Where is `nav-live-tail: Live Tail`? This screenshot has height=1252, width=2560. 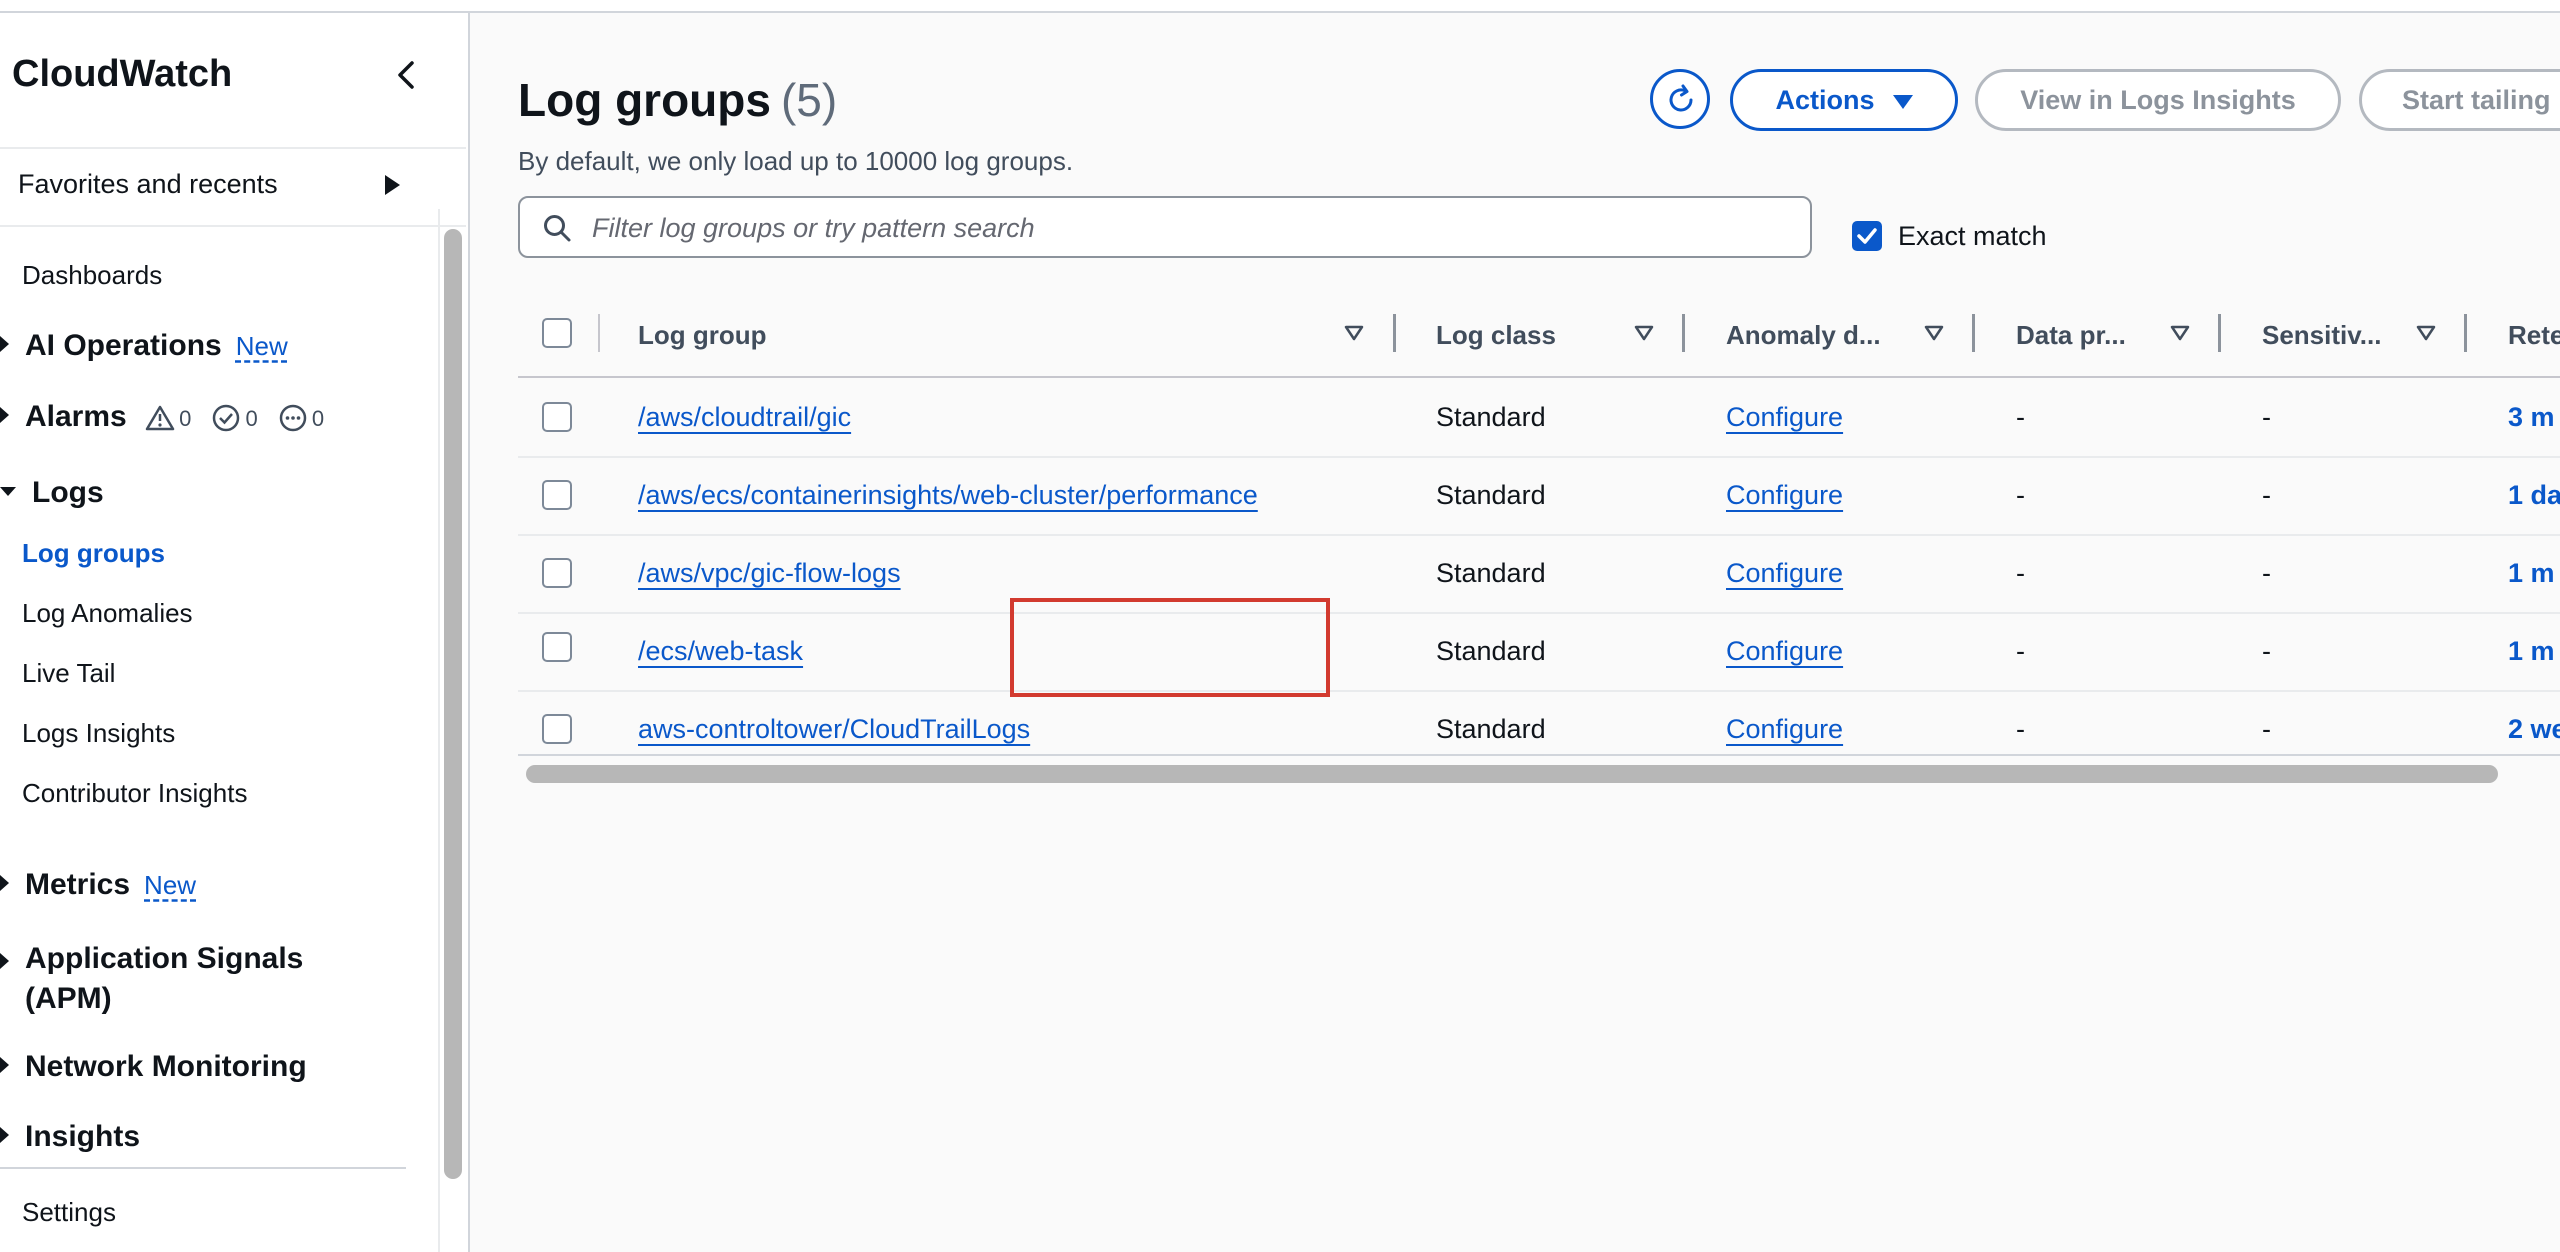
nav-live-tail: Live Tail is located at coordinates (68, 673).